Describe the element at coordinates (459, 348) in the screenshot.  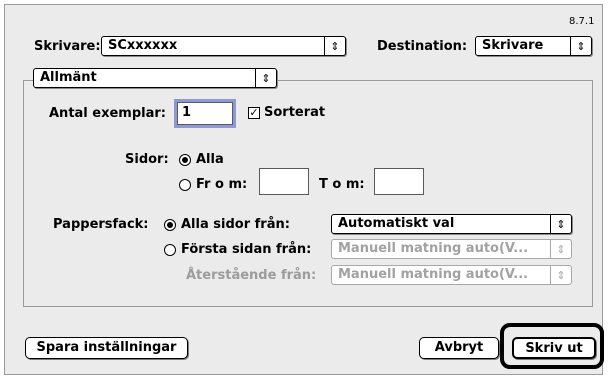
I see `cancel-button: Avbryt` at that location.